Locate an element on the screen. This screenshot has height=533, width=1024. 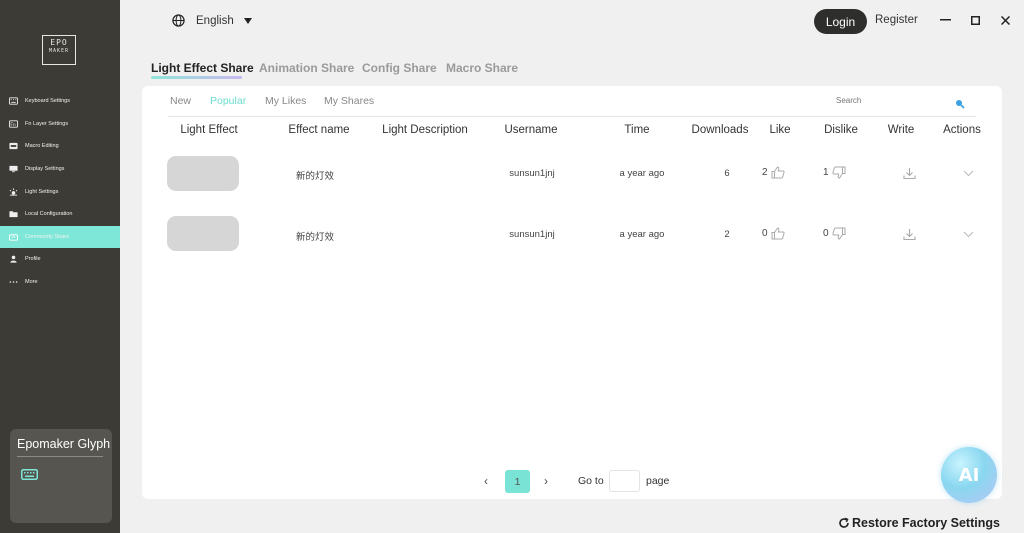
sidebar-item-label: Light Settings is located at coordinates (42, 191).